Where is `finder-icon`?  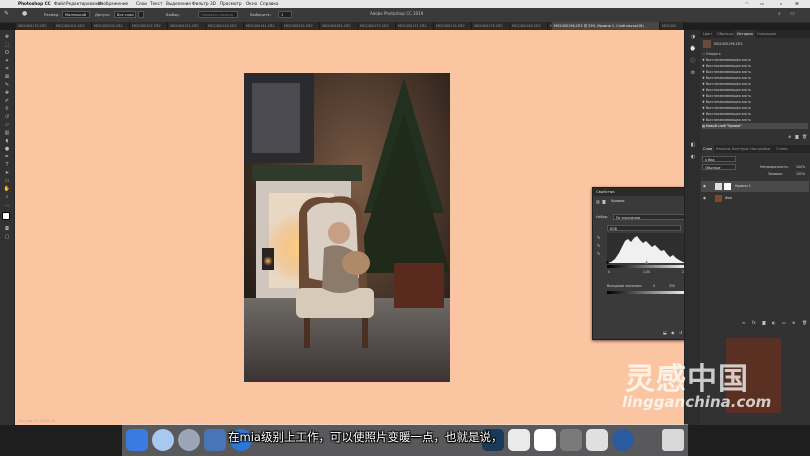 finder-icon is located at coordinates (137, 440).